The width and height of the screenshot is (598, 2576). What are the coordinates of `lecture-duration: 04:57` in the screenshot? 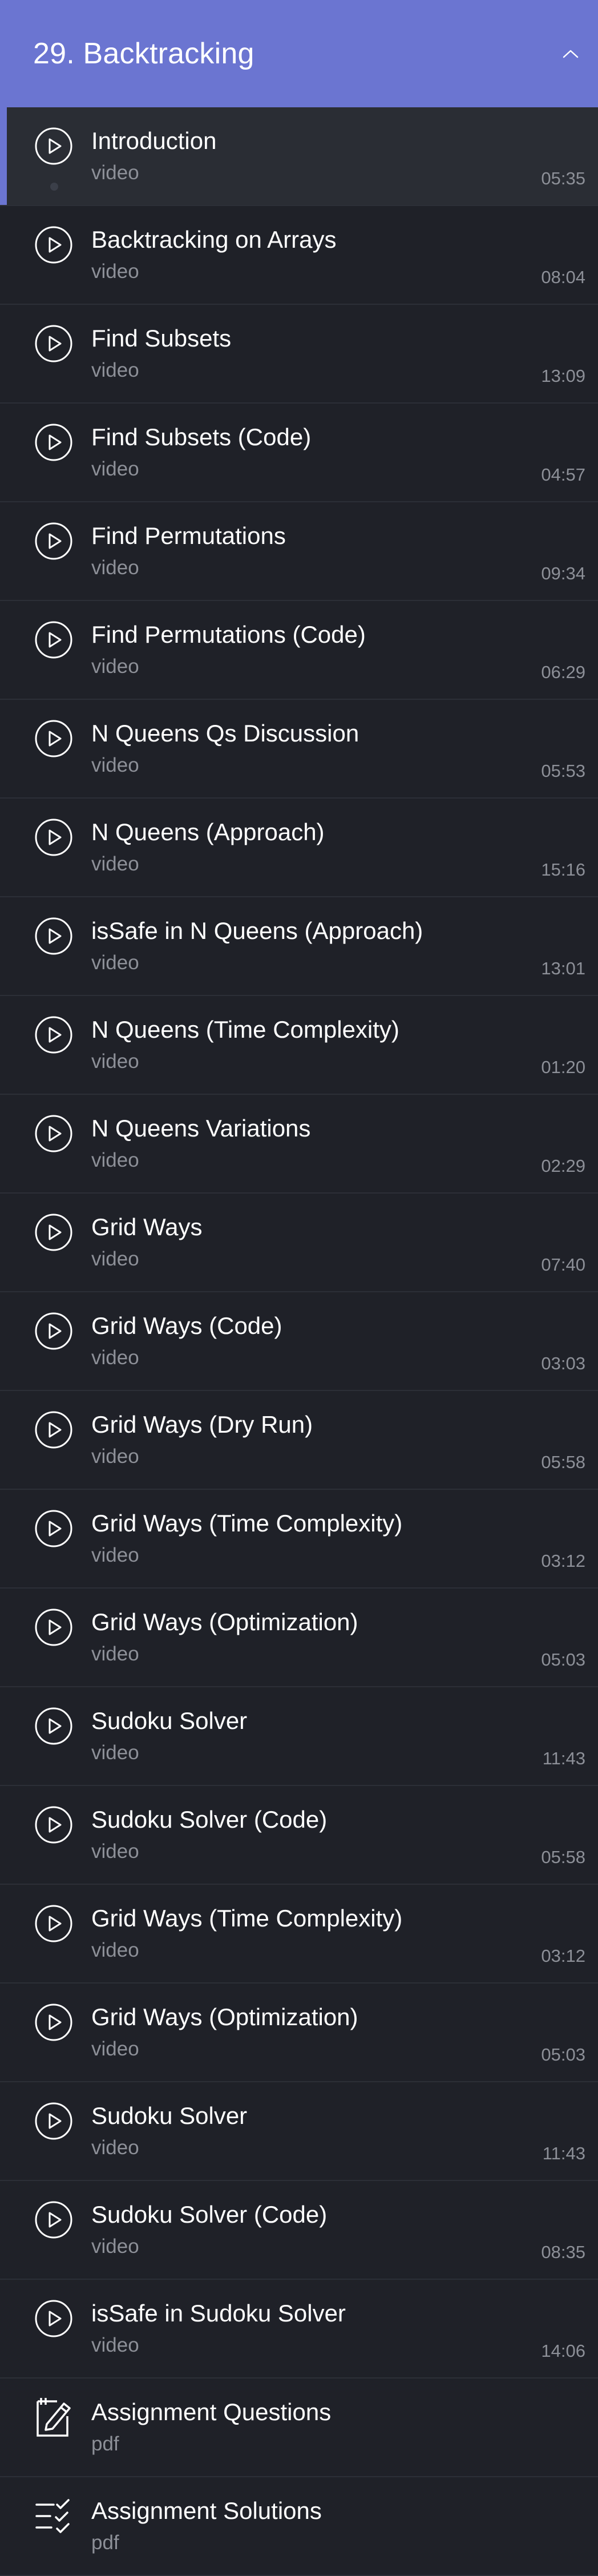 It's located at (563, 475).